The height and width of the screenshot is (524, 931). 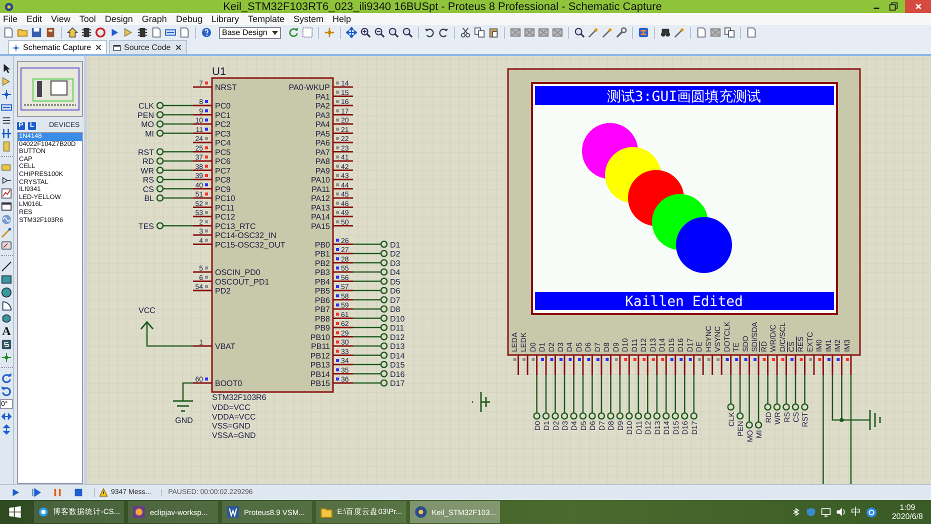 I want to click on pin-name: PA8, so click(x=322, y=161).